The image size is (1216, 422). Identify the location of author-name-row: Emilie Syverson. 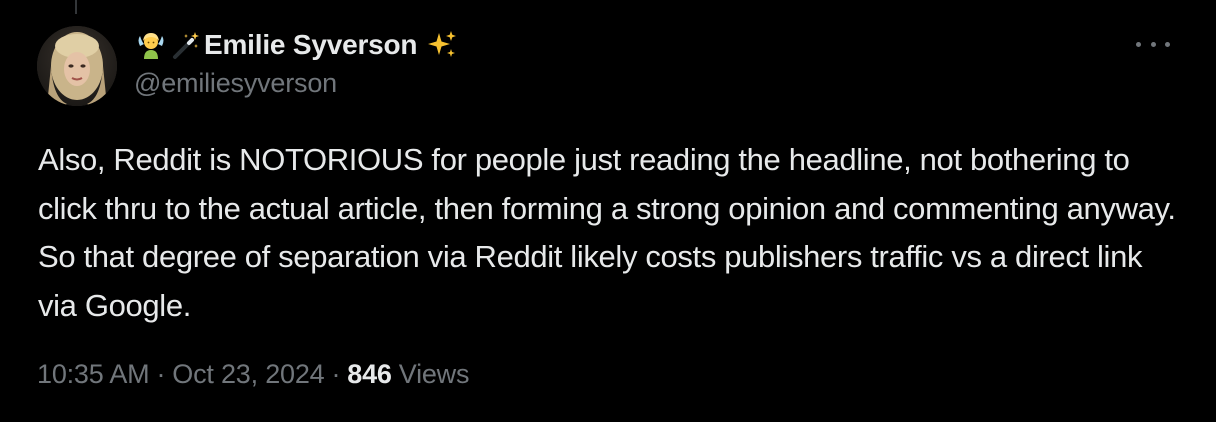
(296, 45).